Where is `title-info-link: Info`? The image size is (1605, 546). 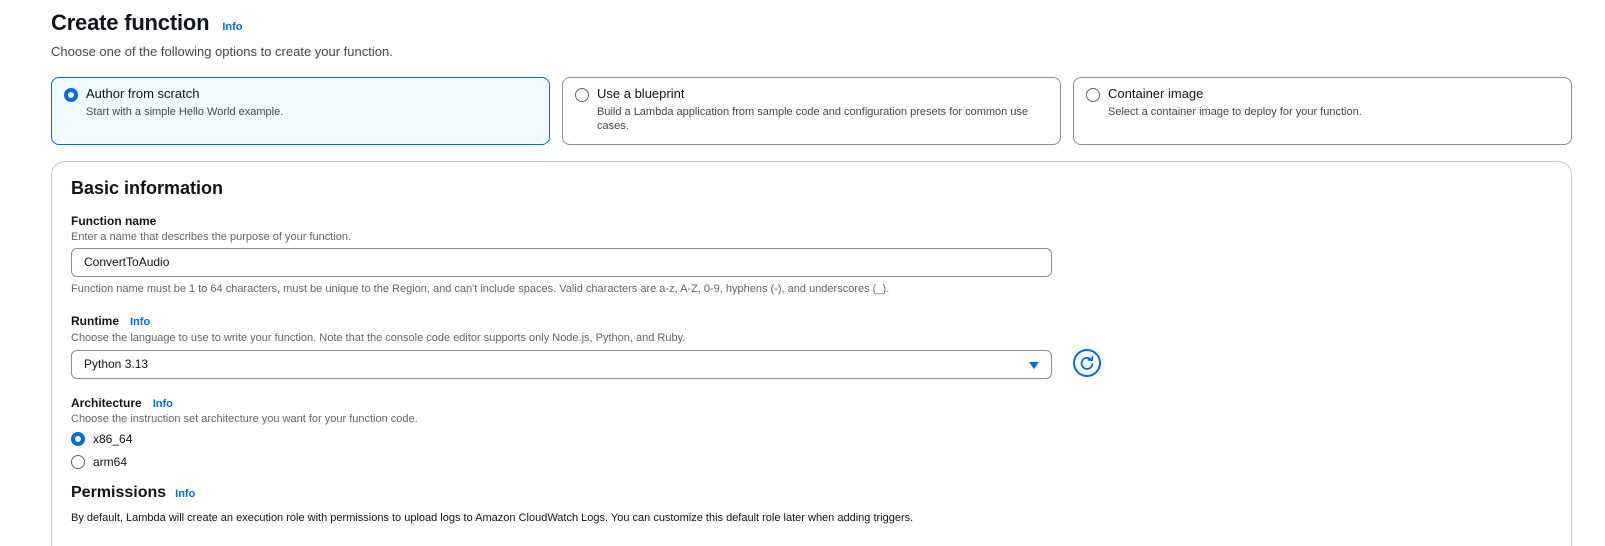
title-info-link: Info is located at coordinates (232, 27).